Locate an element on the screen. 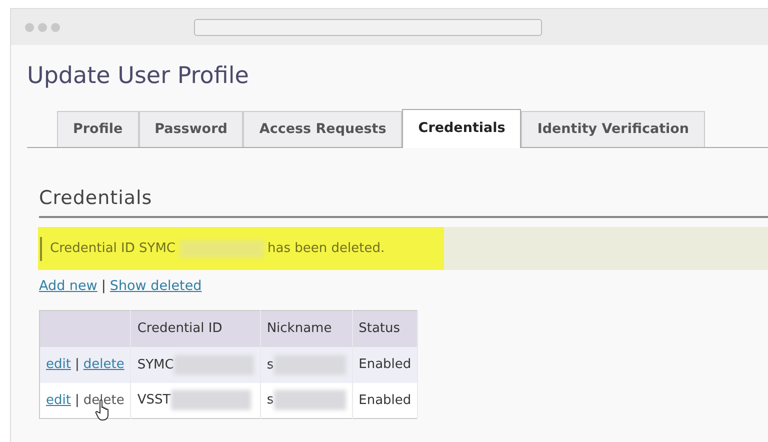 The height and width of the screenshot is (442, 768). tab: Identity Verification is located at coordinates (613, 128).